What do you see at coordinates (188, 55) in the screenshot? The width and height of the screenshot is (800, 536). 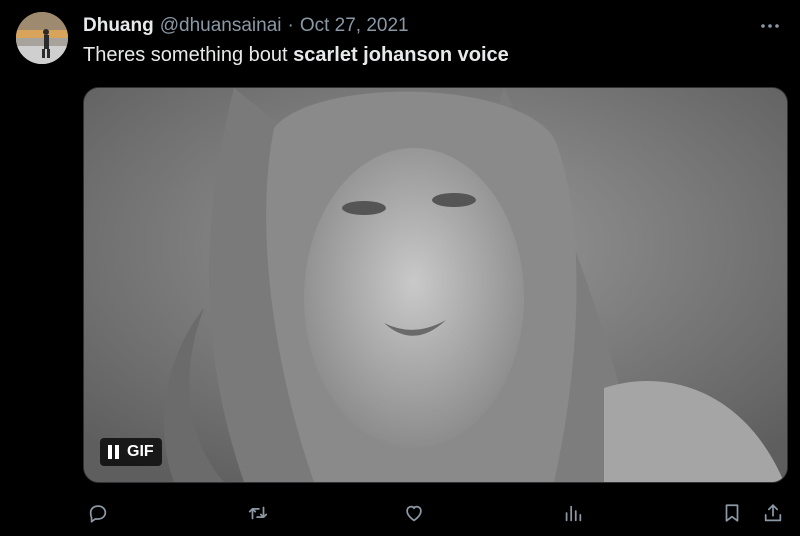 I see `tweet-text-plain: Theres something bout` at bounding box center [188, 55].